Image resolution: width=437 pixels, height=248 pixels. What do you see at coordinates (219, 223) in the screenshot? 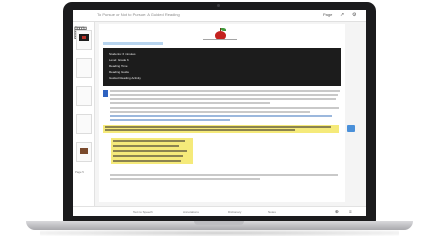
I see `laptop-notch` at bounding box center [219, 223].